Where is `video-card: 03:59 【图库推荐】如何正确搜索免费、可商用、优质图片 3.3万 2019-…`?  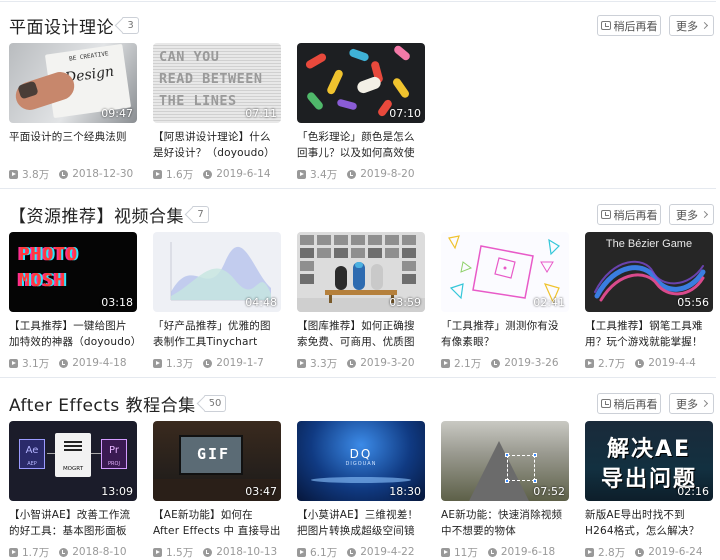
video-card: 03:59 【图库推荐】如何正确搜索免费、可商用、优质图片 3.3万 2019-… is located at coordinates (361, 301).